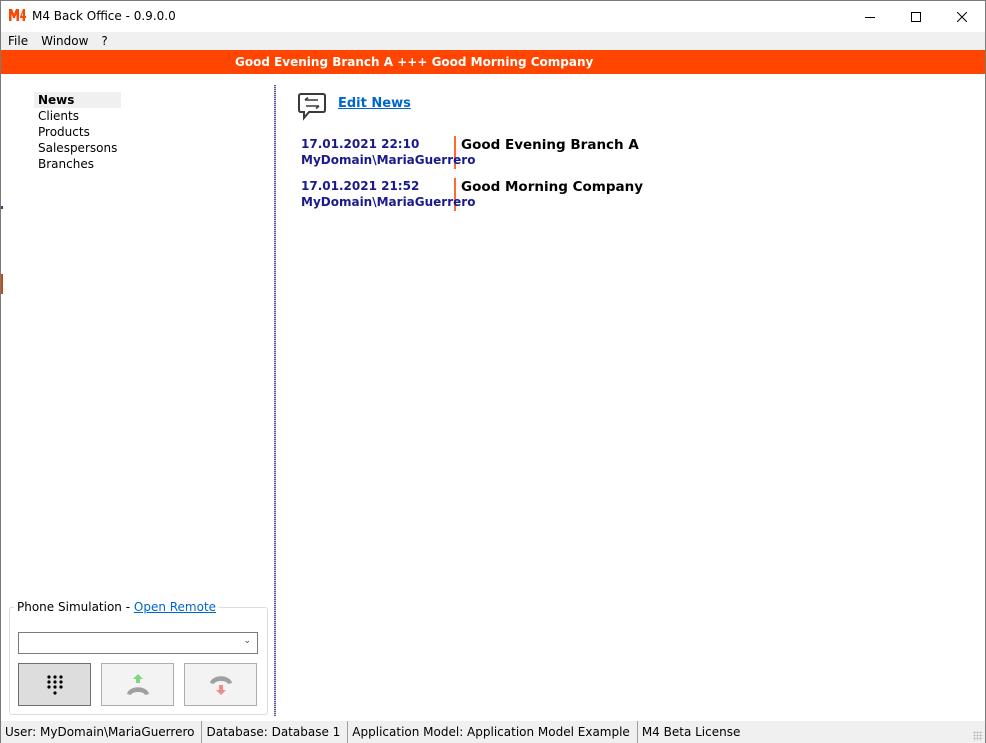 The height and width of the screenshot is (743, 986). I want to click on status-license: M4 Beta License, so click(691, 732).